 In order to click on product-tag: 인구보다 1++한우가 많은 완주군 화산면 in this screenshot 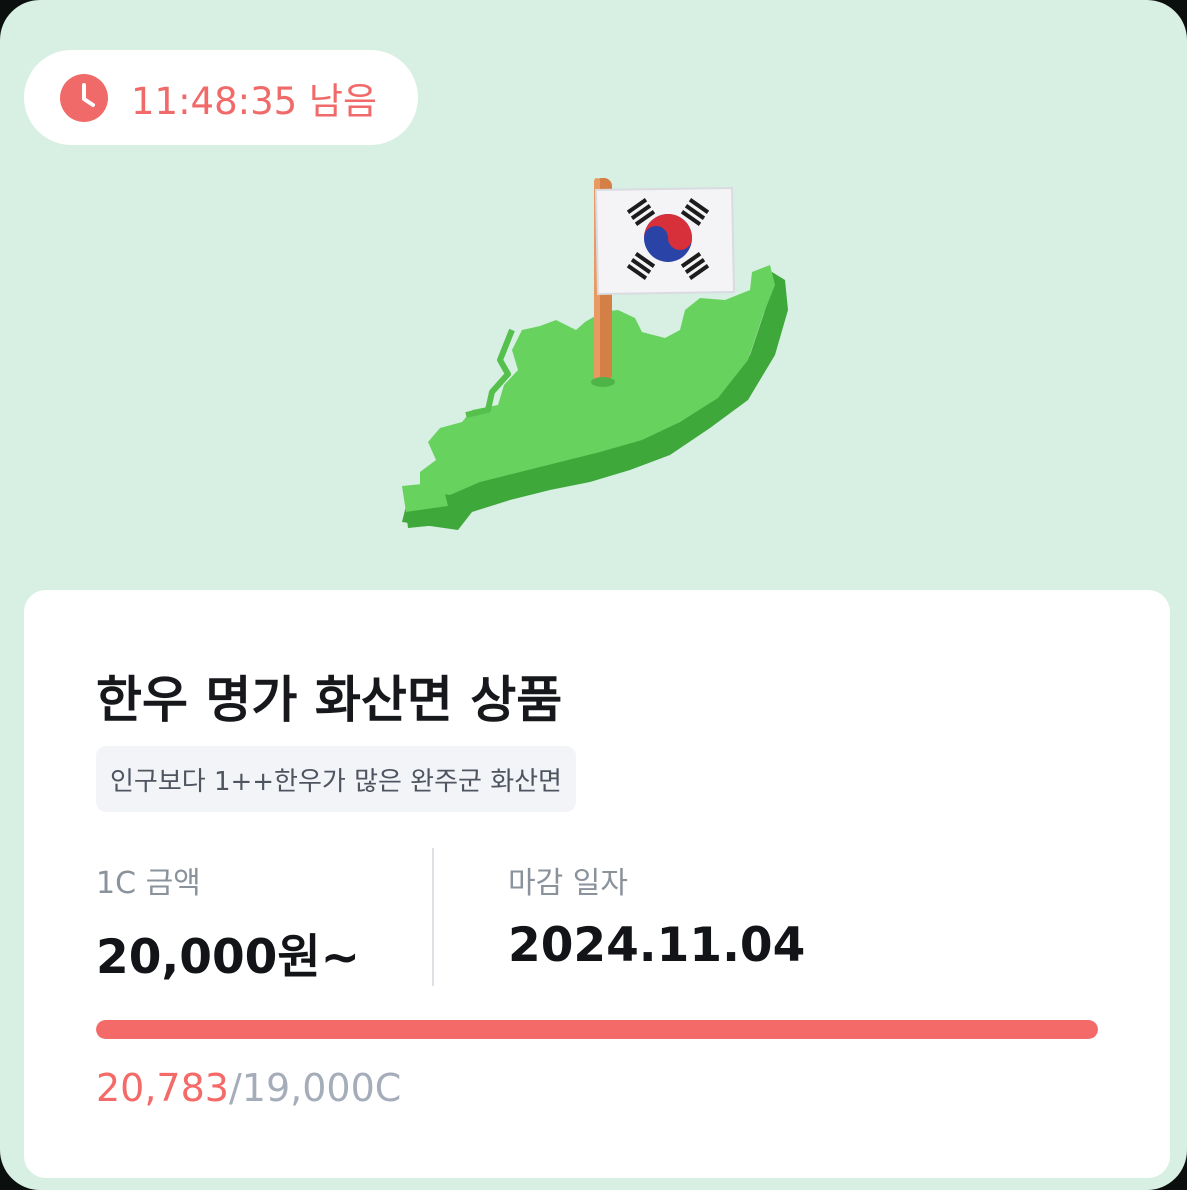, I will do `click(336, 779)`.